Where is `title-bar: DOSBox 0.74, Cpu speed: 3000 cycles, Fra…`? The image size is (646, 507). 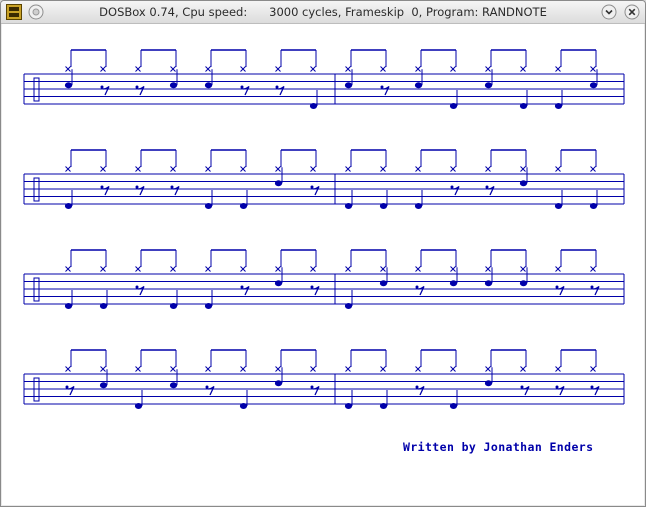
title-bar: DOSBox 0.74, Cpu speed: 3000 cycles, Fra… is located at coordinates (323, 12).